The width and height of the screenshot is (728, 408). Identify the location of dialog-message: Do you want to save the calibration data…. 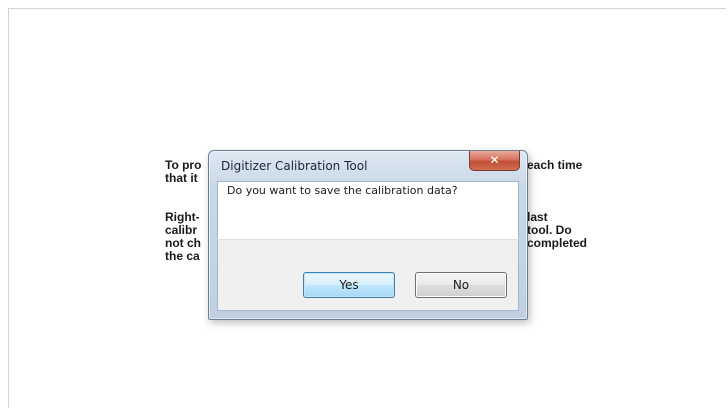
(342, 190).